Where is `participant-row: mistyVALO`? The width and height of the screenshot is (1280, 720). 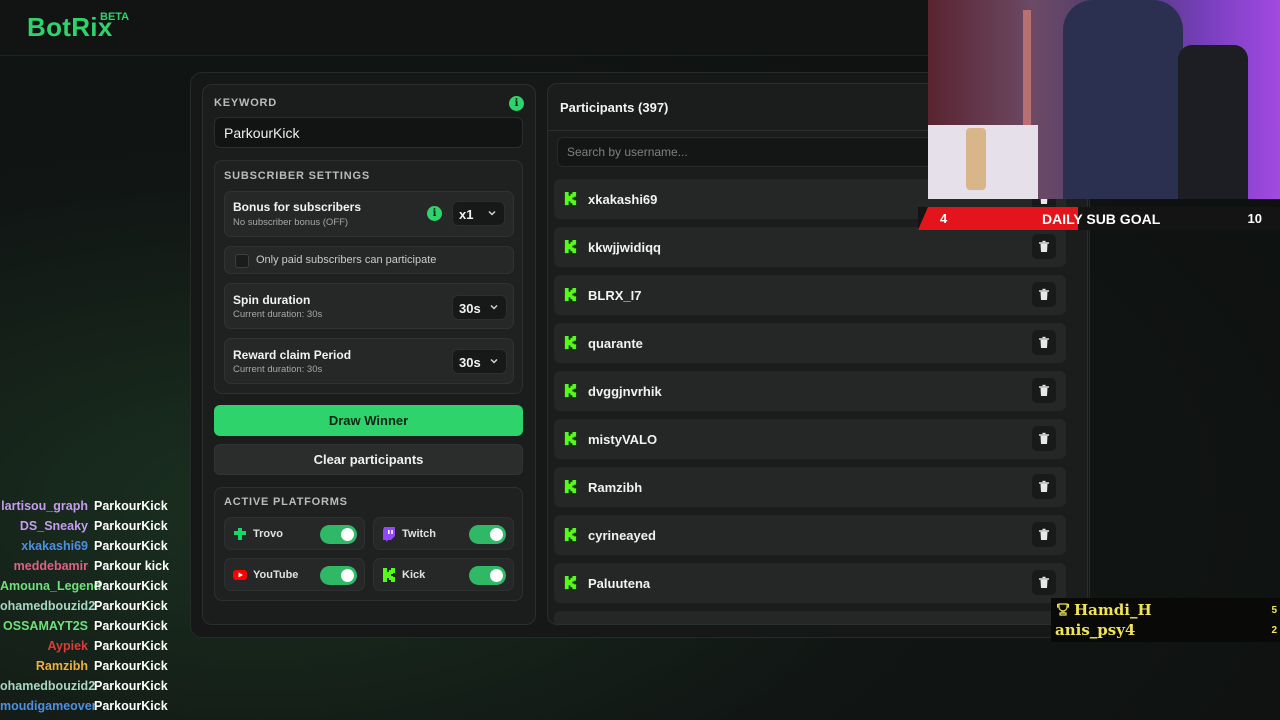
participant-row: mistyVALO is located at coordinates (810, 439).